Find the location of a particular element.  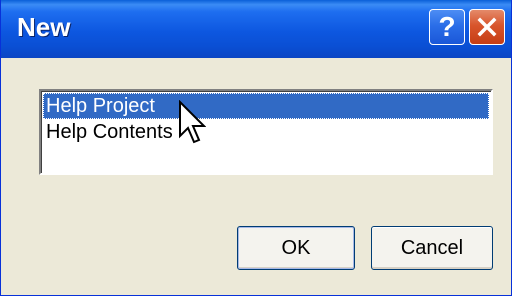

list-item: Help Project is located at coordinates (266, 106).